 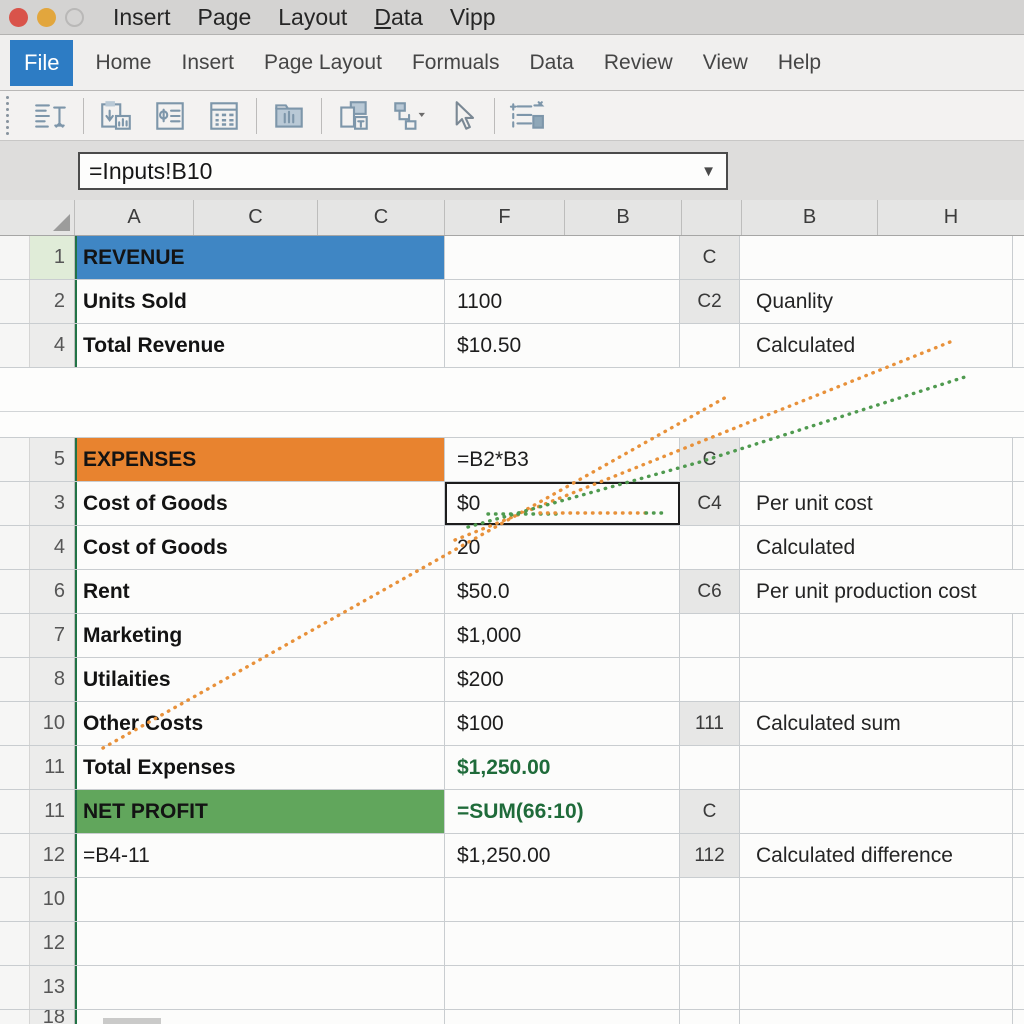 What do you see at coordinates (562, 345) in the screenshot?
I see `cell-value: $10.50` at bounding box center [562, 345].